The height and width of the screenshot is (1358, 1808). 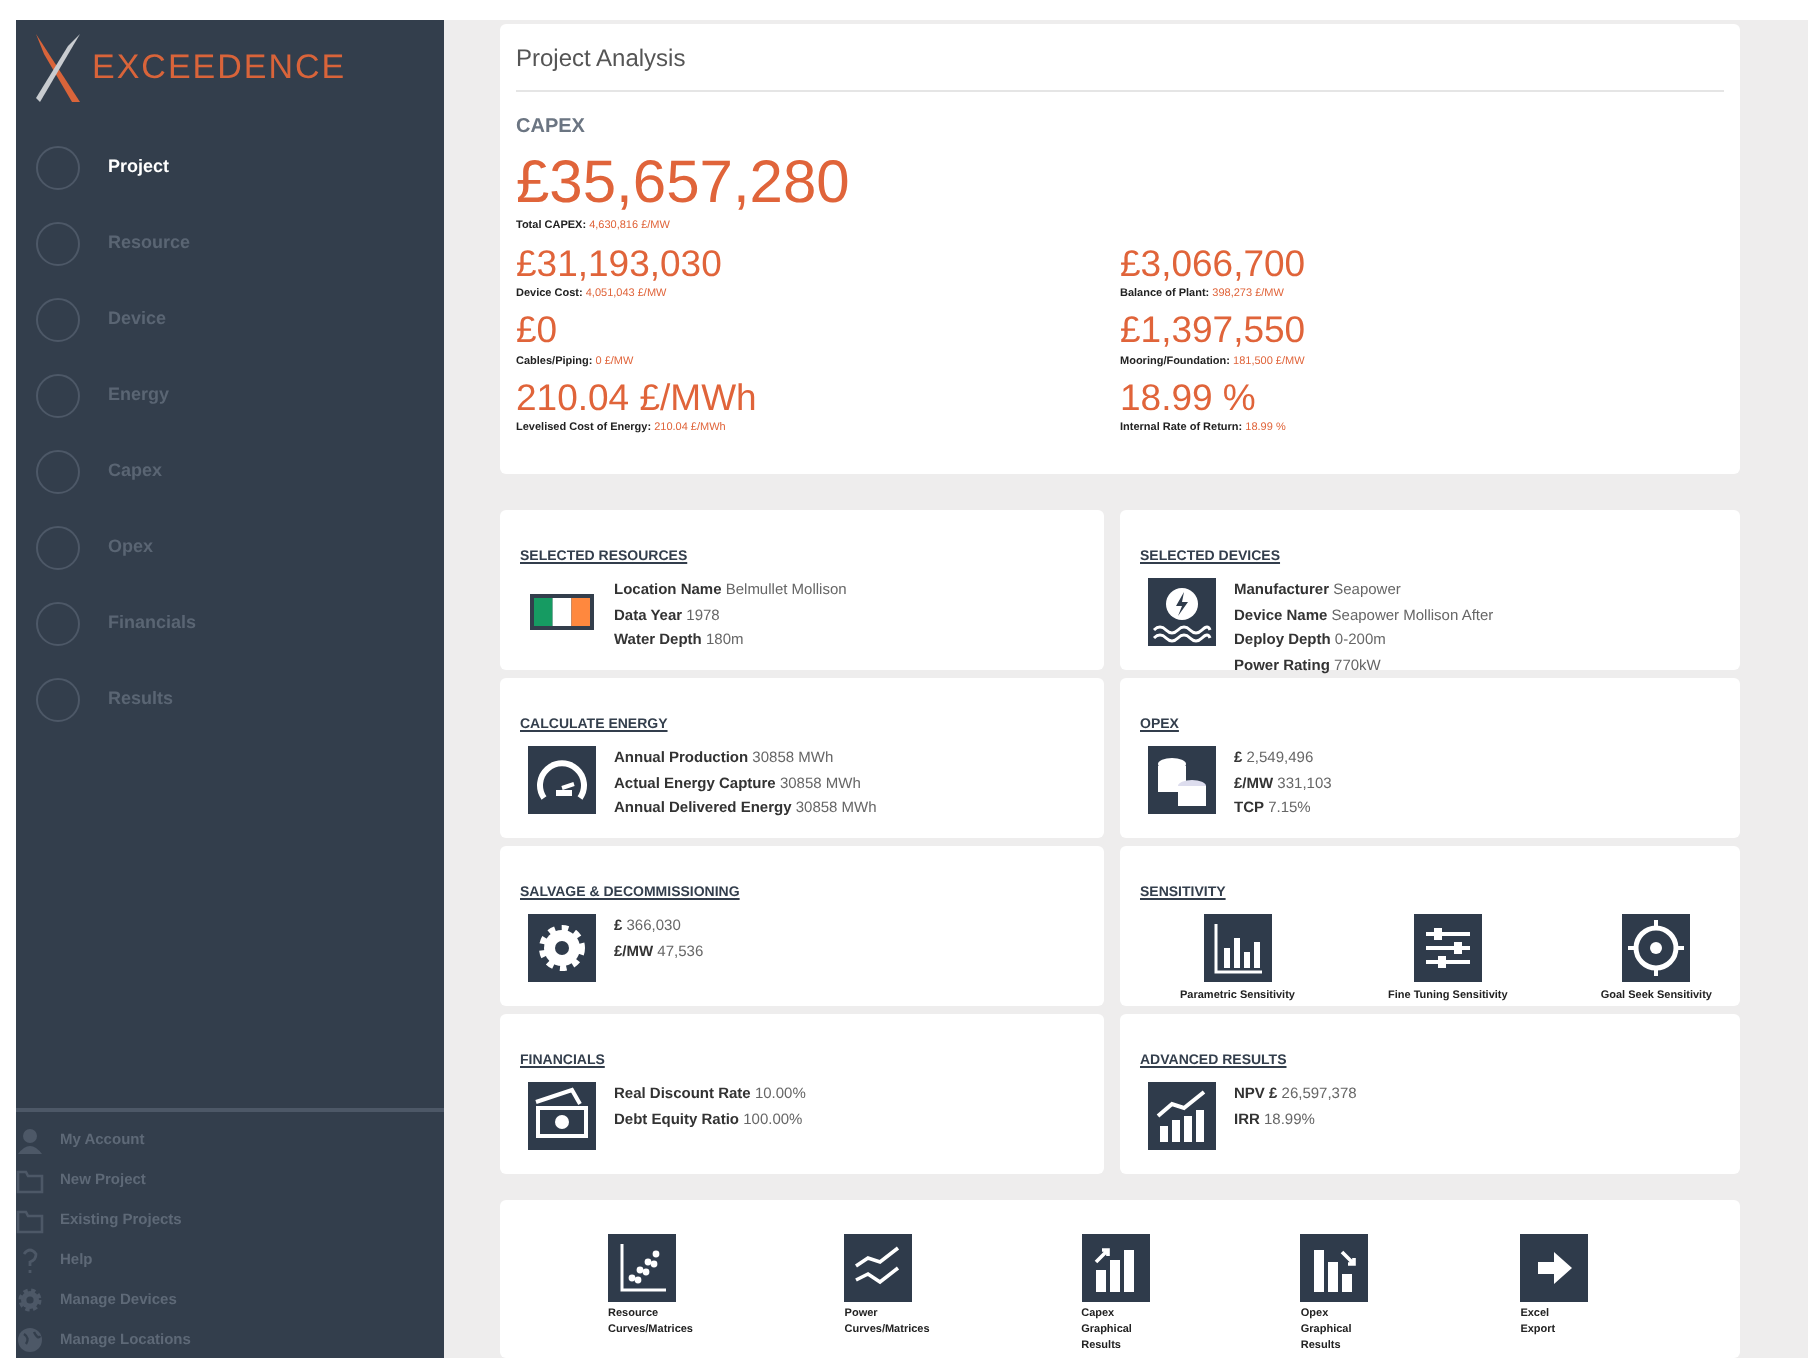 I want to click on metric-value: £3,066,700, so click(x=1214, y=264).